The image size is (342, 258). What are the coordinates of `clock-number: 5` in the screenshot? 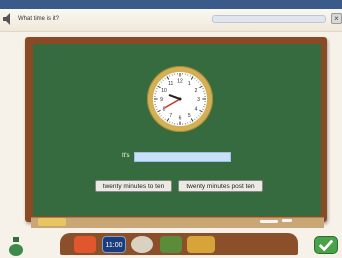 It's located at (189, 116).